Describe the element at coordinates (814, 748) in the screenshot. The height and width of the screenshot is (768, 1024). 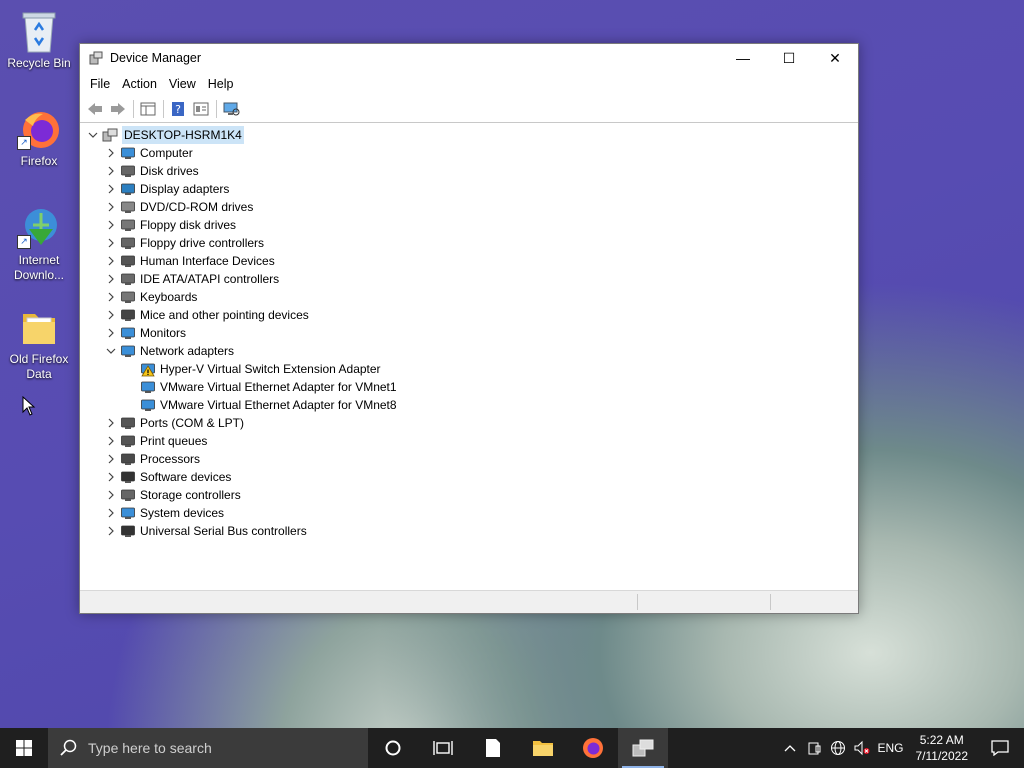
I see `tray-device-icon` at that location.